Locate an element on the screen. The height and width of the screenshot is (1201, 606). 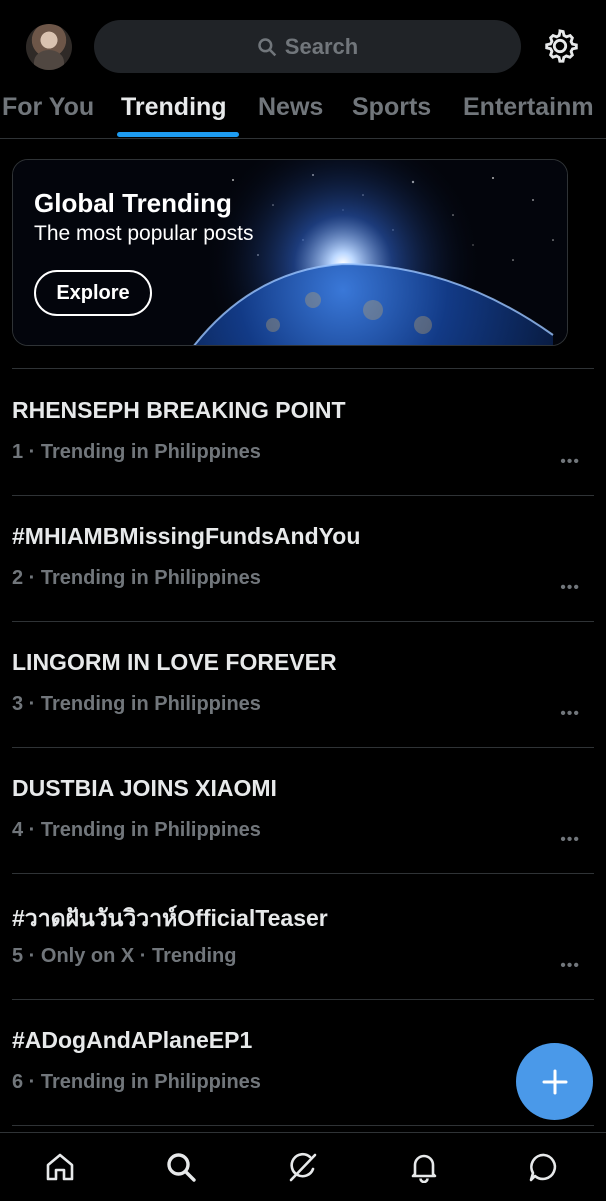
trend-title: #ADogAndAPlaneEP1 is located at coordinates (132, 1040).